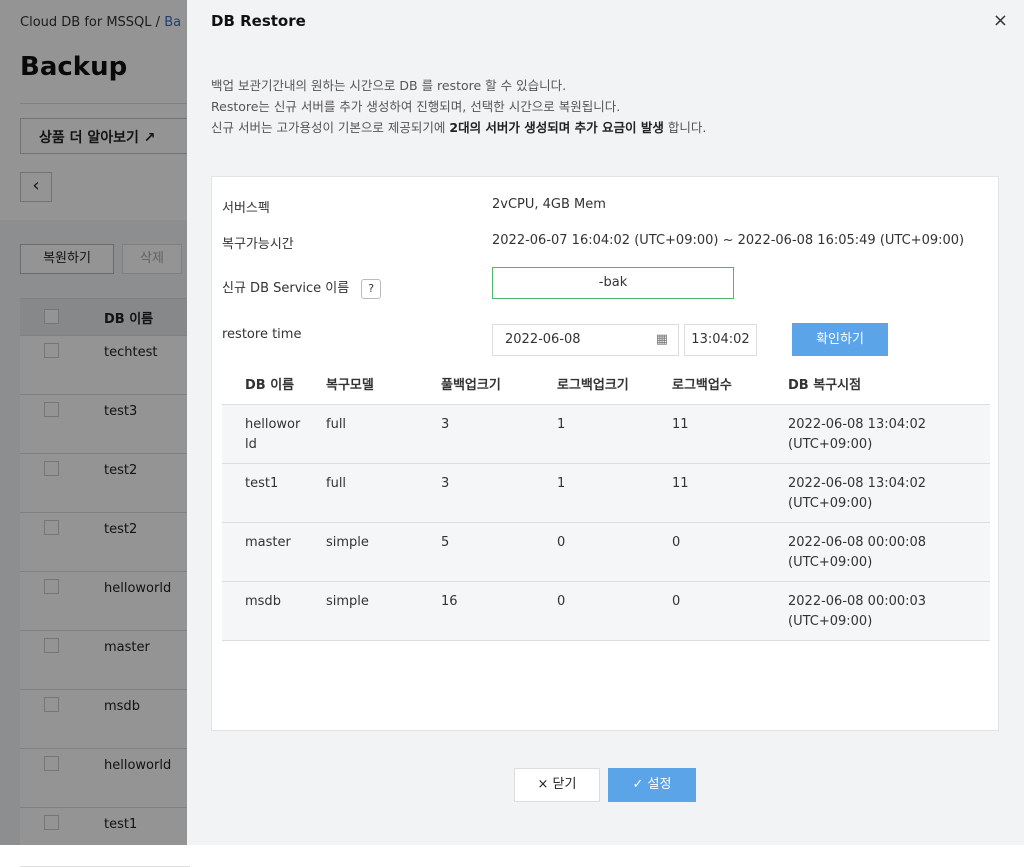 The width and height of the screenshot is (1024, 867). What do you see at coordinates (262, 483) in the screenshot?
I see `cell-db-name: test1` at bounding box center [262, 483].